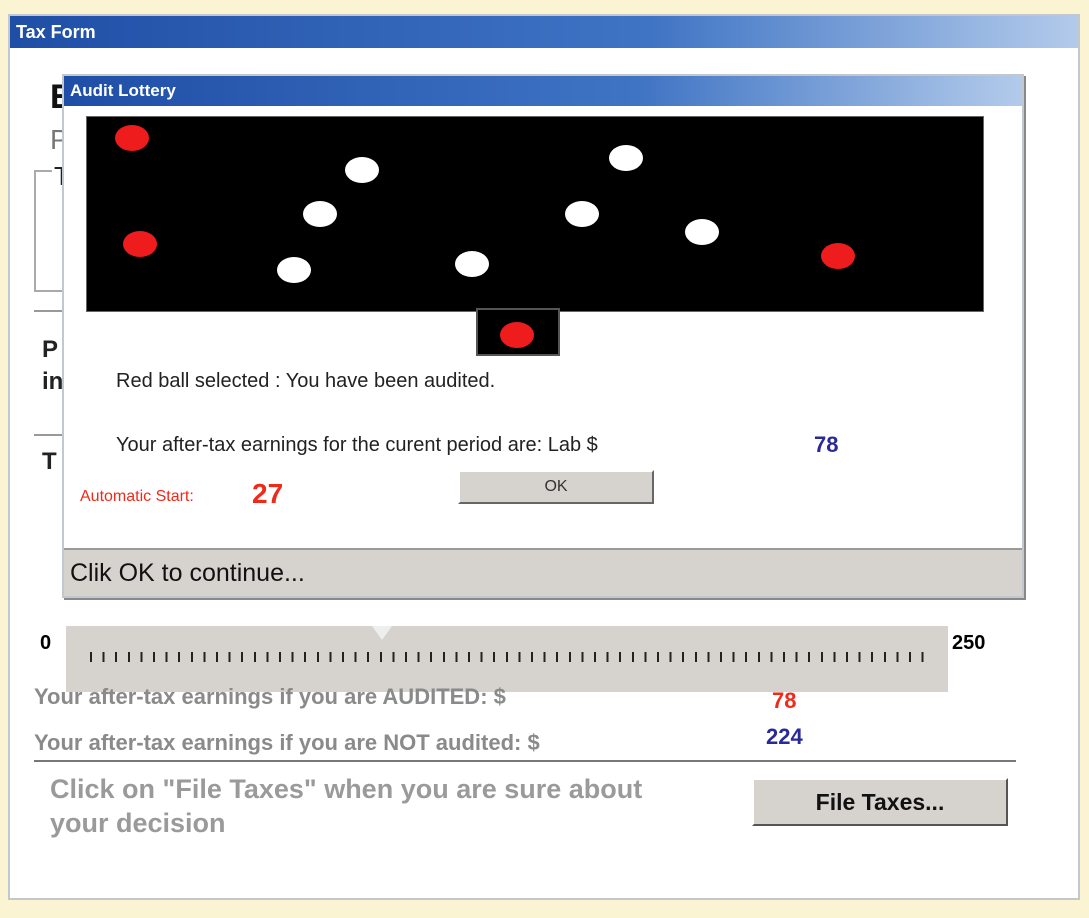 This screenshot has width=1089, height=918. What do you see at coordinates (544, 32) in the screenshot?
I see `tax-form-titlebar: Tax Form` at bounding box center [544, 32].